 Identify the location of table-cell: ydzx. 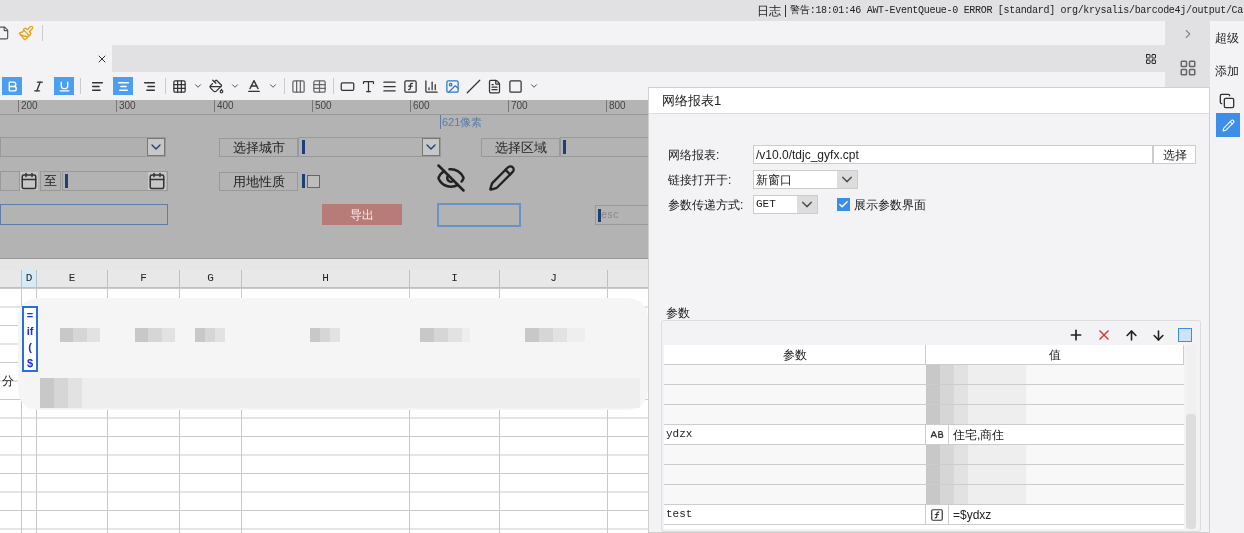
(795, 434).